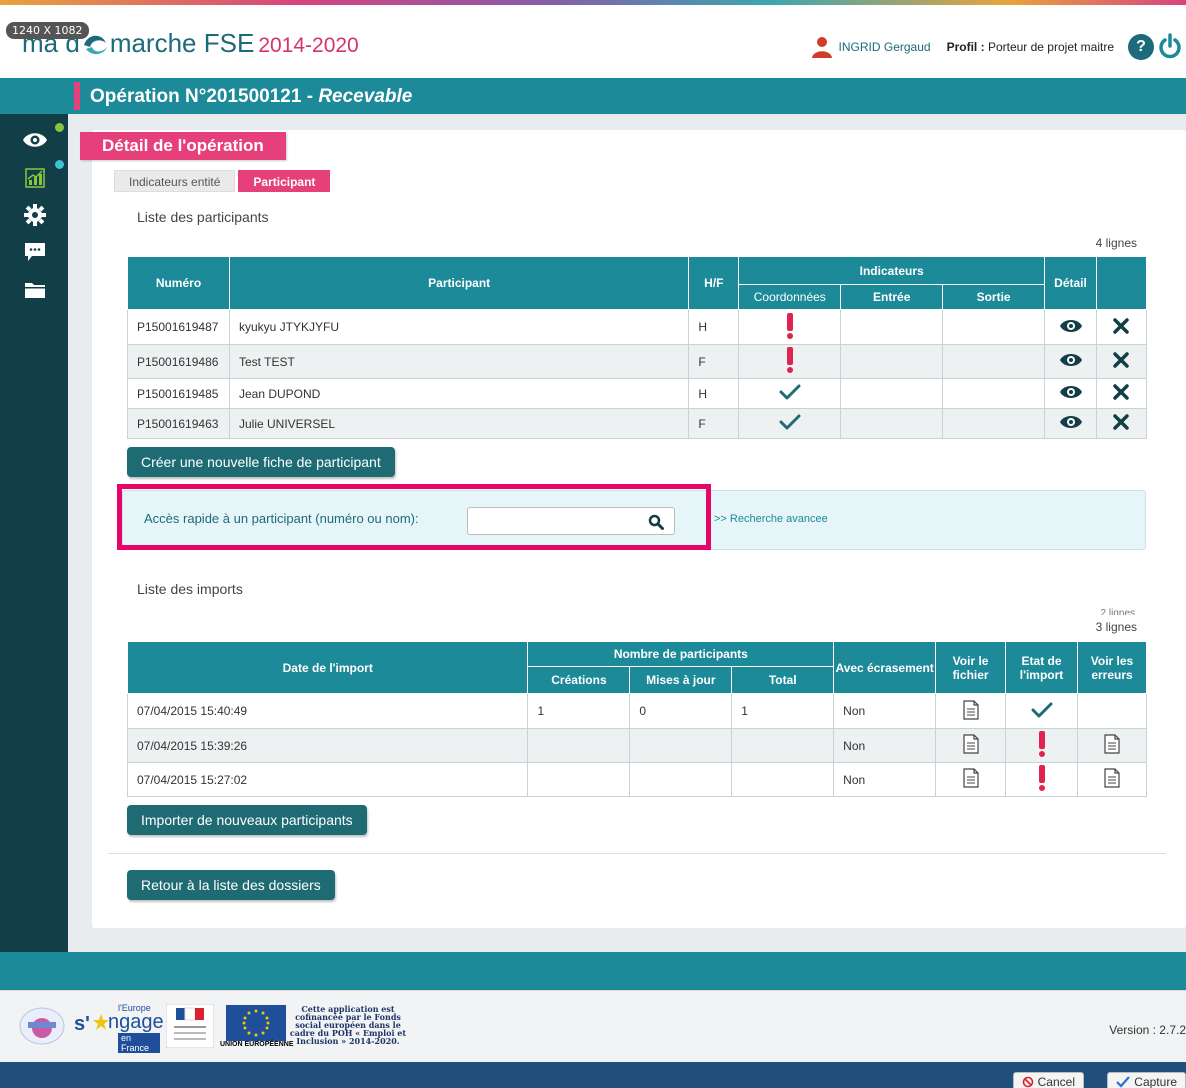 The height and width of the screenshot is (1088, 1186). What do you see at coordinates (593, 2) in the screenshot?
I see `color-stripe` at bounding box center [593, 2].